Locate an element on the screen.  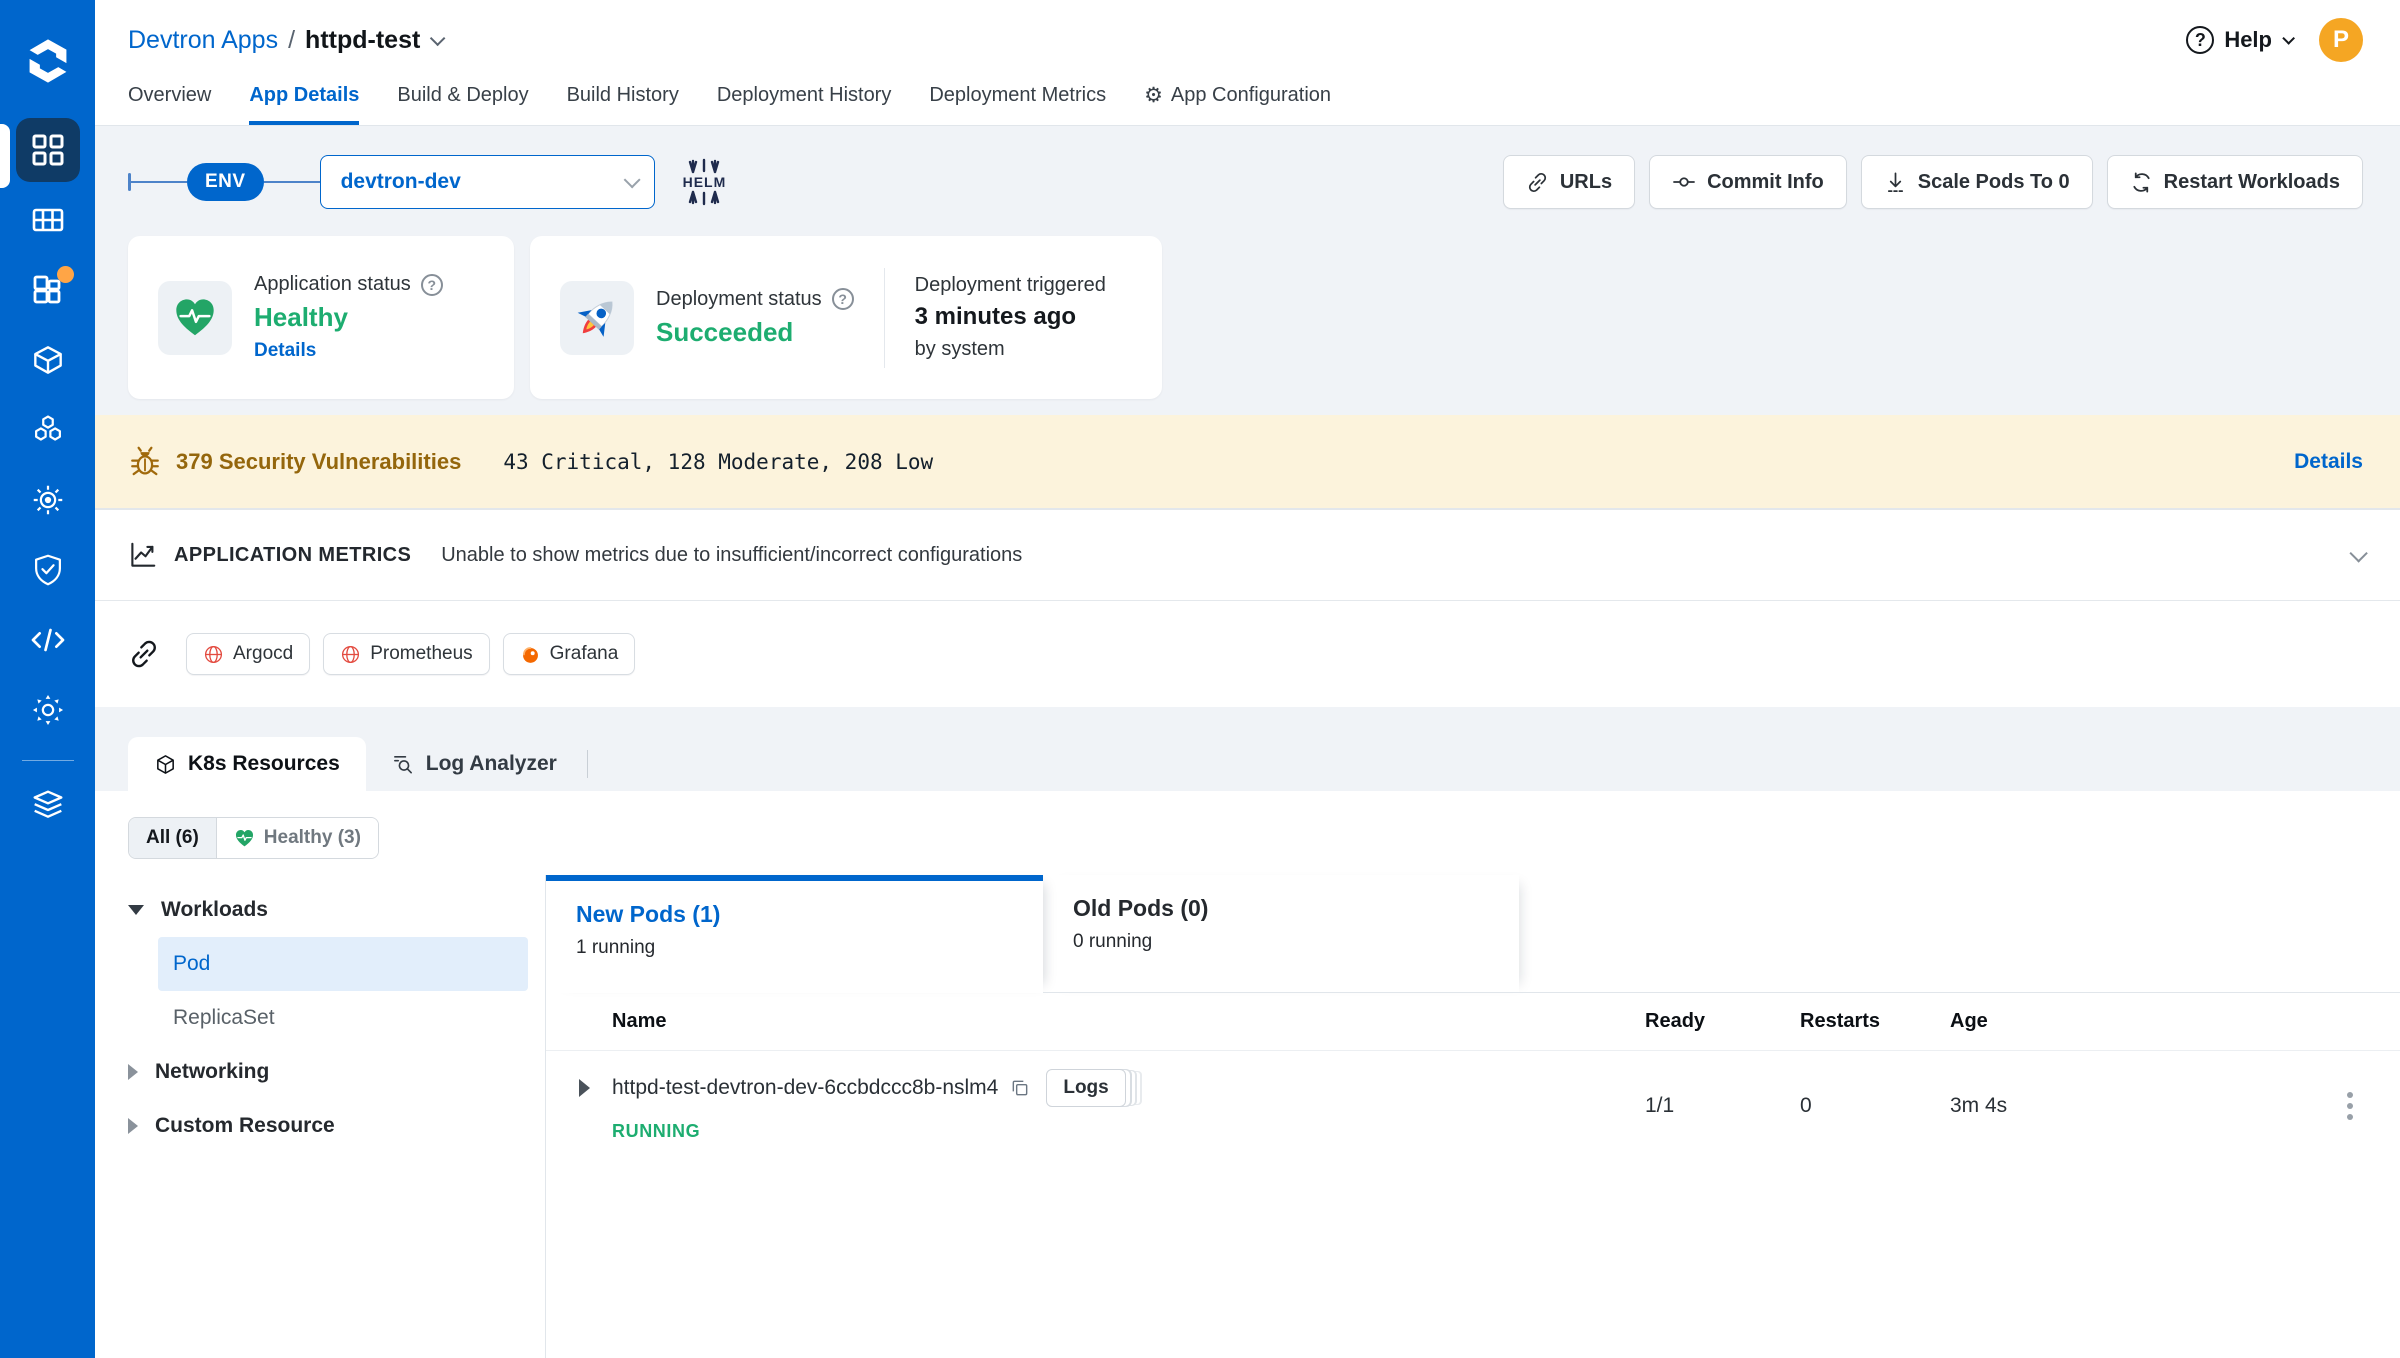
tab-app-configuration: ⚙ App Configuration is located at coordinates (1237, 104).